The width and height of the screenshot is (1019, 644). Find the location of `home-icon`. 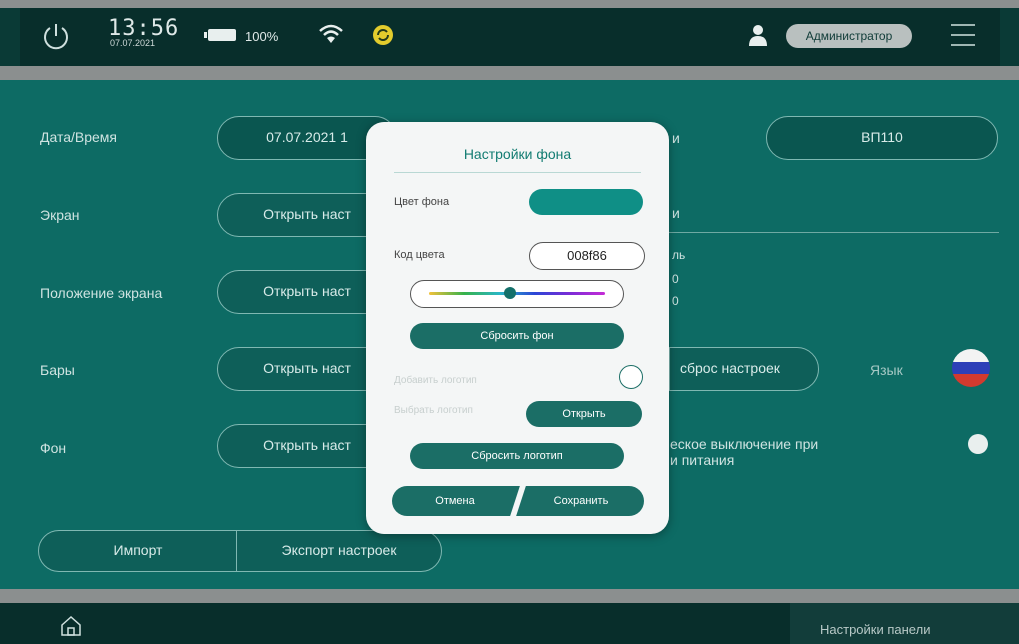

home-icon is located at coordinates (71, 626).